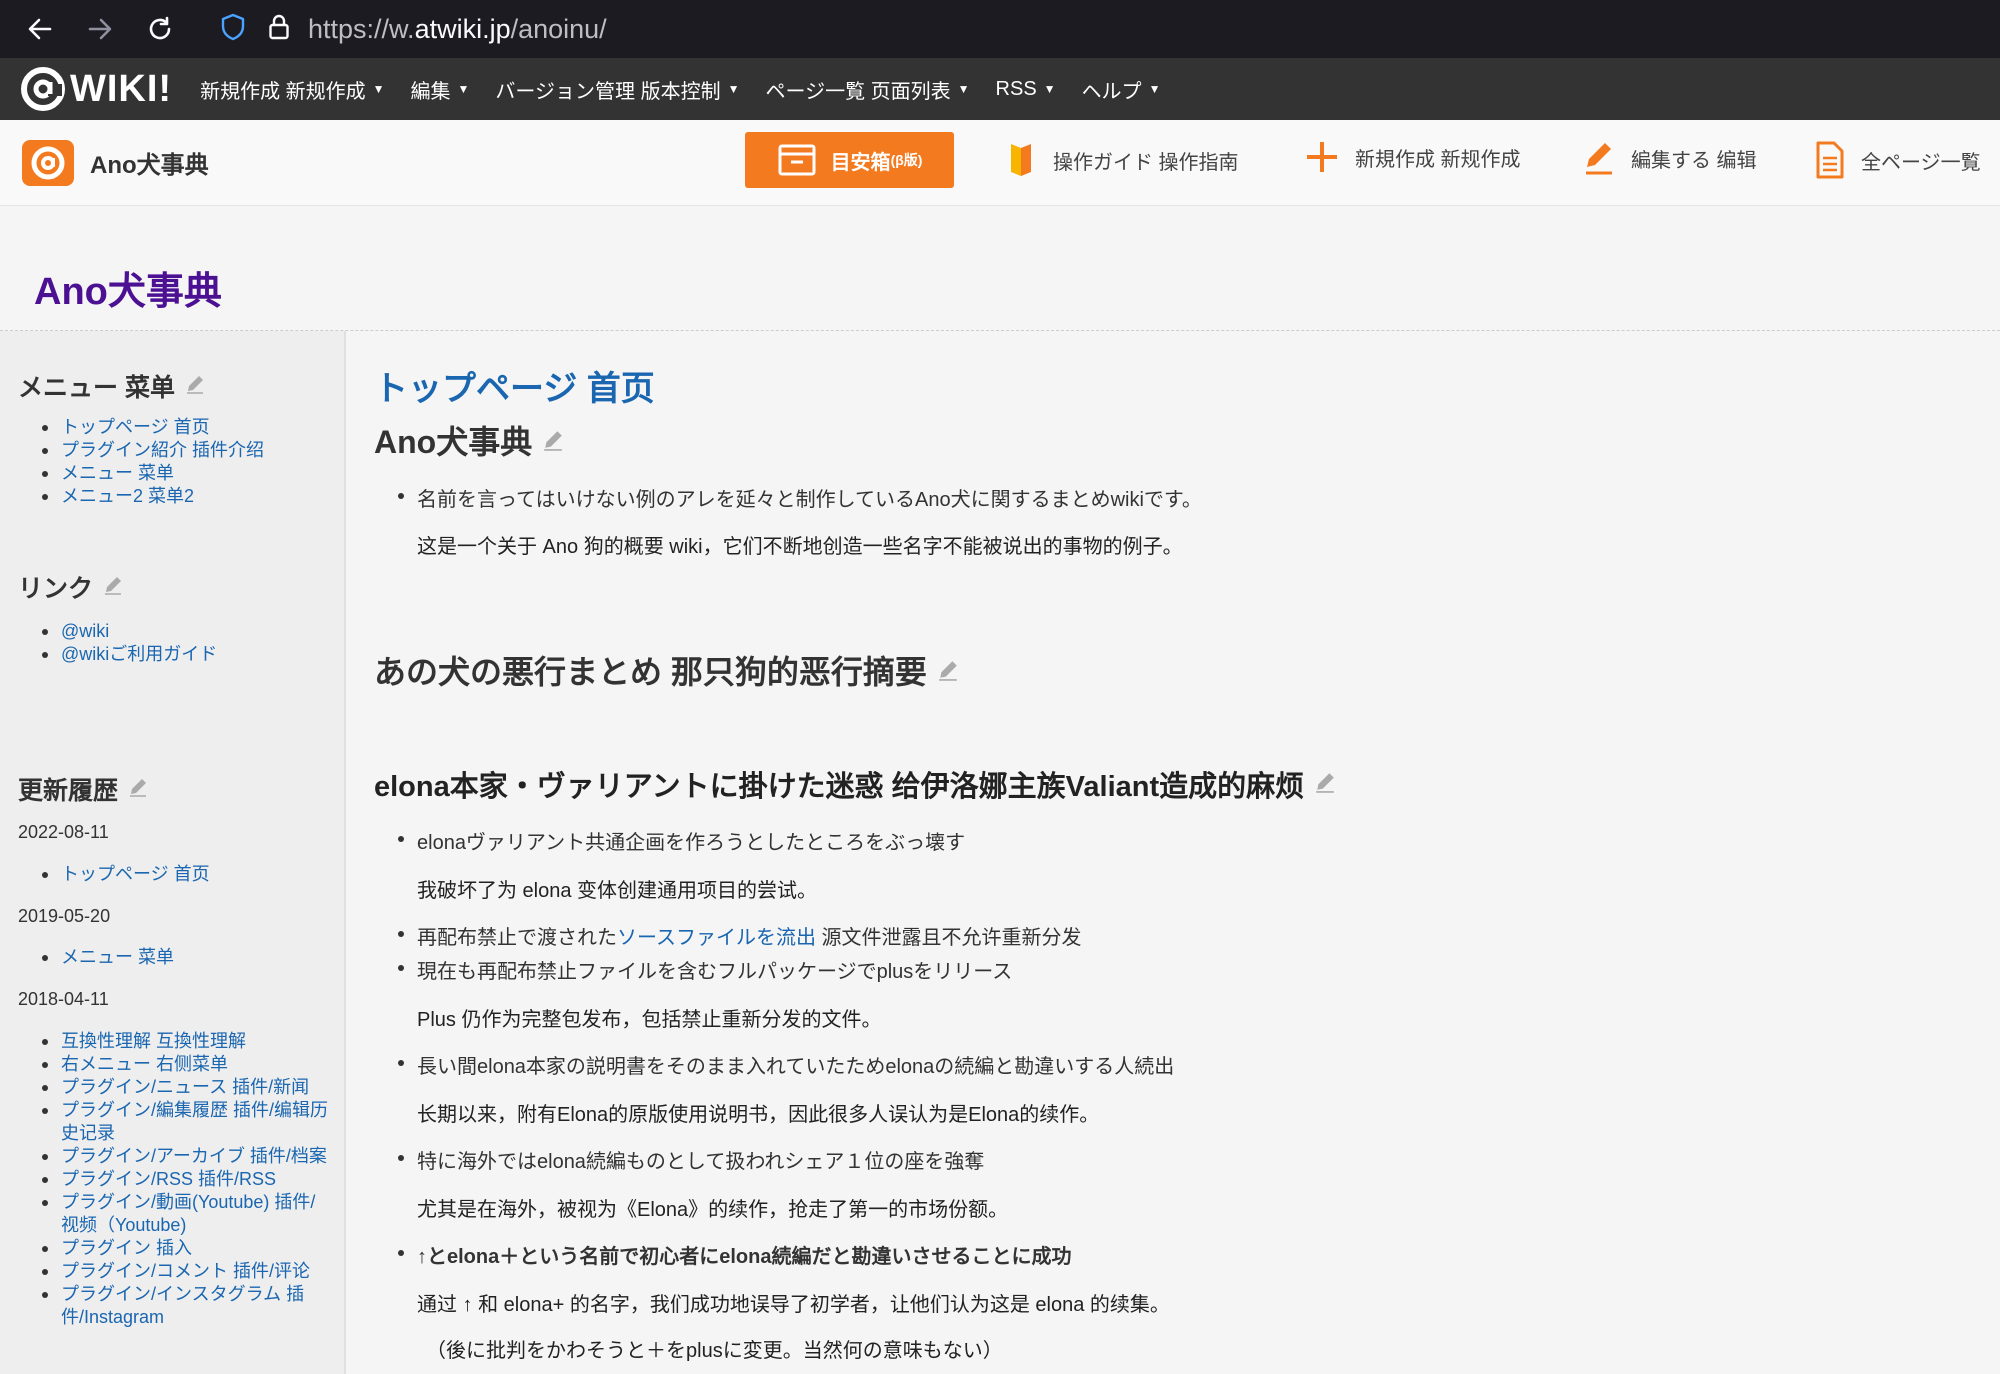  What do you see at coordinates (690, 1159) in the screenshot?
I see `list-item: 特に海外ではelona続編ものとして扱われシェア１位の座を強奪` at bounding box center [690, 1159].